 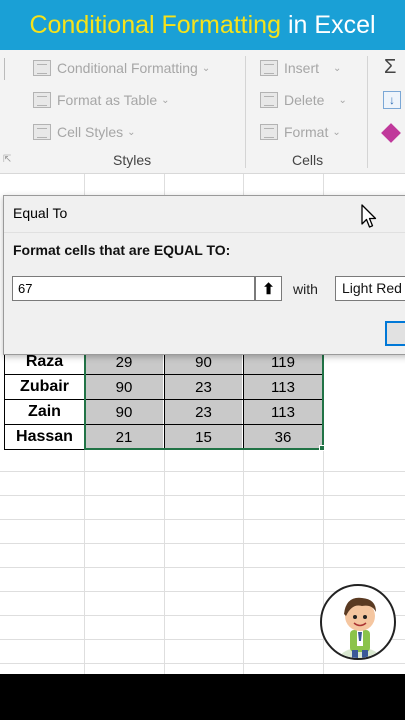 What do you see at coordinates (204, 395) in the screenshot?
I see `selection-range` at bounding box center [204, 395].